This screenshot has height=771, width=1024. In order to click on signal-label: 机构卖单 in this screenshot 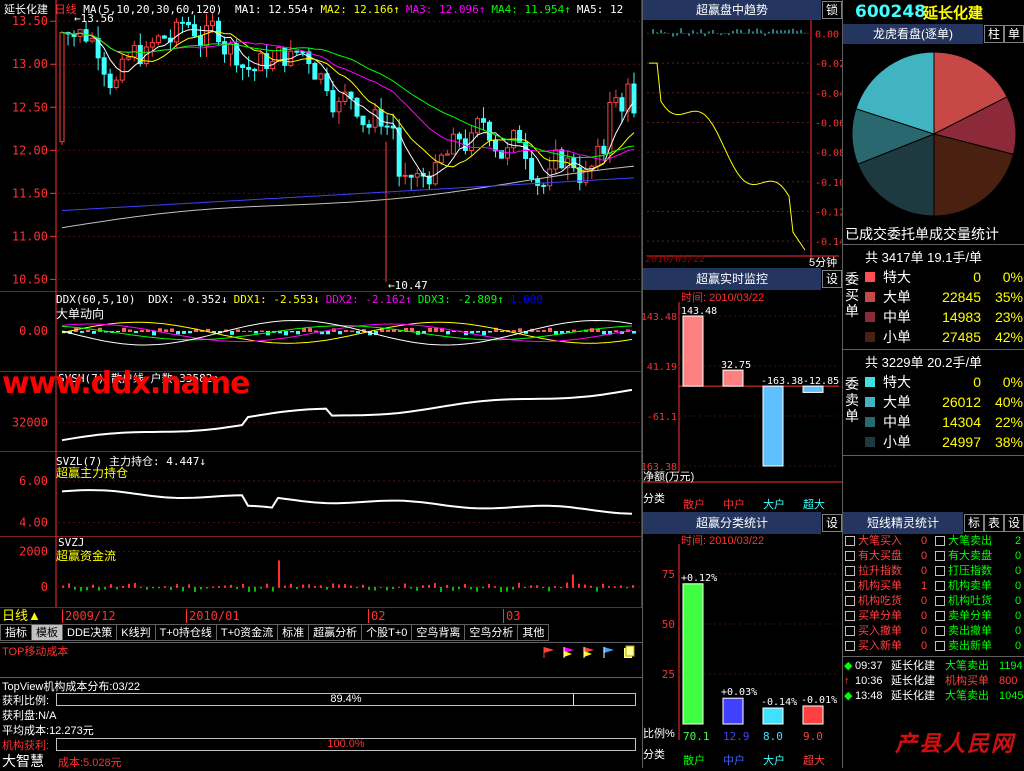, I will do `click(970, 586)`.